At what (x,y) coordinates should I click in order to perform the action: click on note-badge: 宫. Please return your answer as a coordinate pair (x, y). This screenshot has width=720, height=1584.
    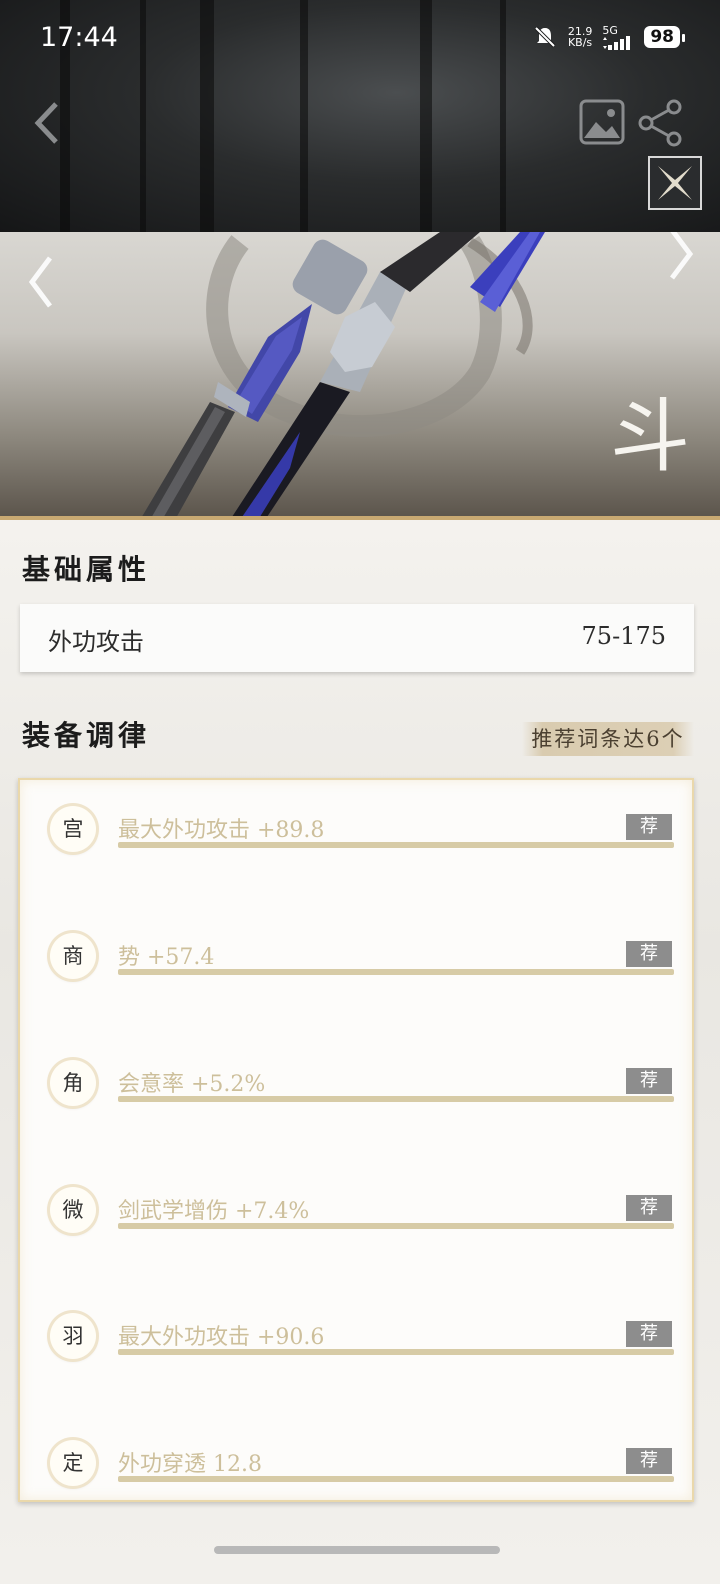
    Looking at the image, I should click on (73, 829).